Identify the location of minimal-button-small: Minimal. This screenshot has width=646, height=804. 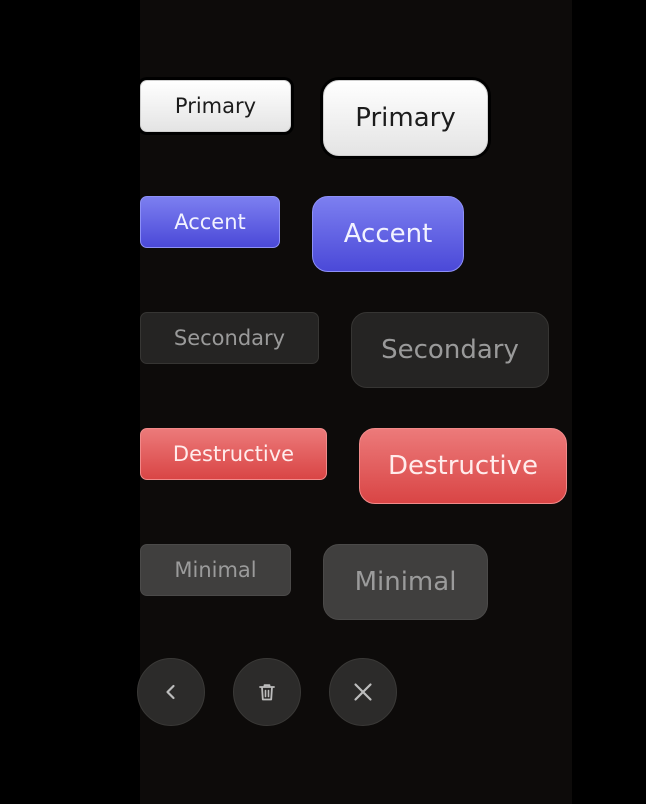
(215, 570).